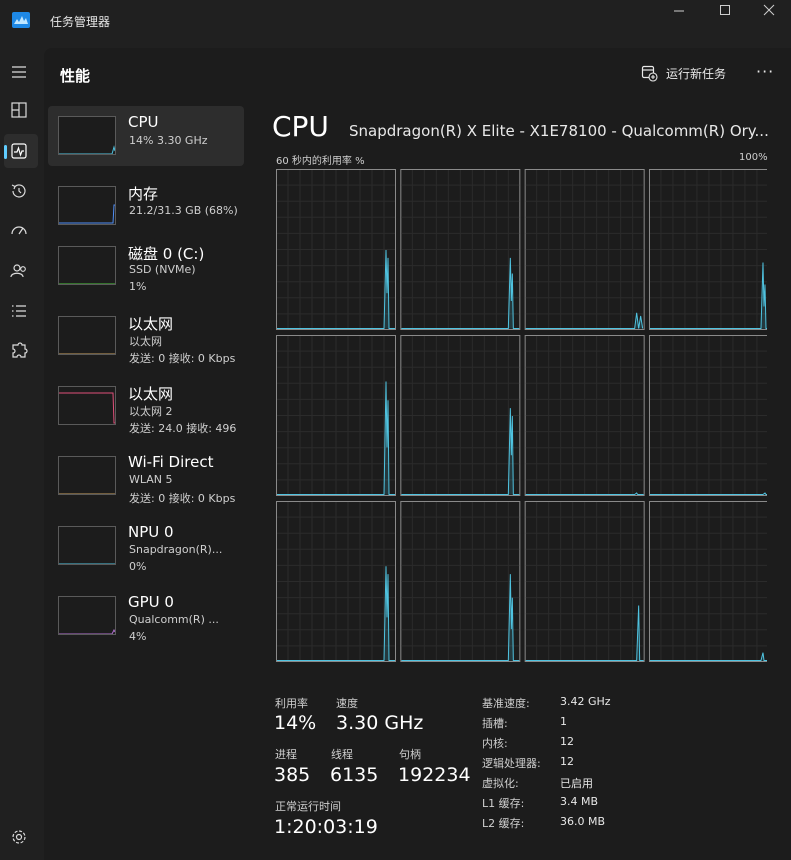 This screenshot has height=860, width=791. Describe the element at coordinates (286, 754) in the screenshot. I see `processes-label: 进程` at that location.